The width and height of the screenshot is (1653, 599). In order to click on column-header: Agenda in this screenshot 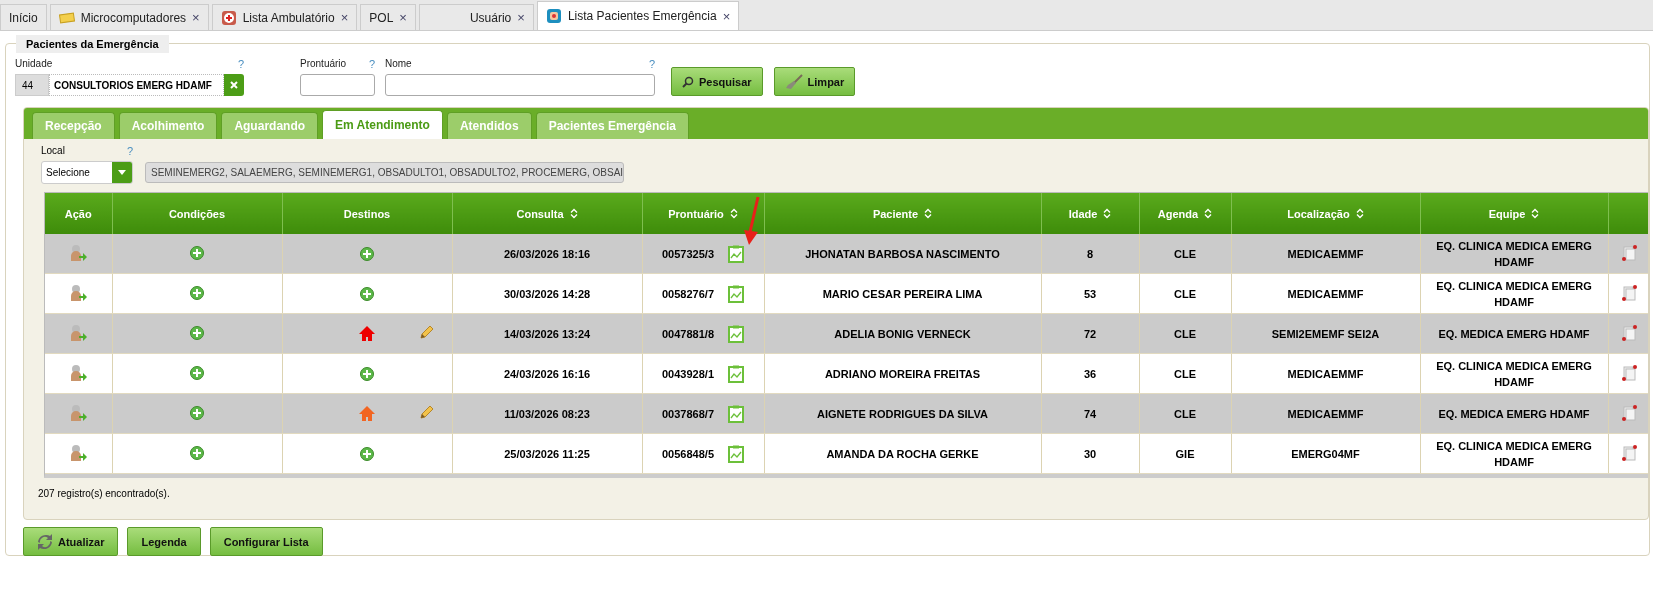, I will do `click(1185, 213)`.